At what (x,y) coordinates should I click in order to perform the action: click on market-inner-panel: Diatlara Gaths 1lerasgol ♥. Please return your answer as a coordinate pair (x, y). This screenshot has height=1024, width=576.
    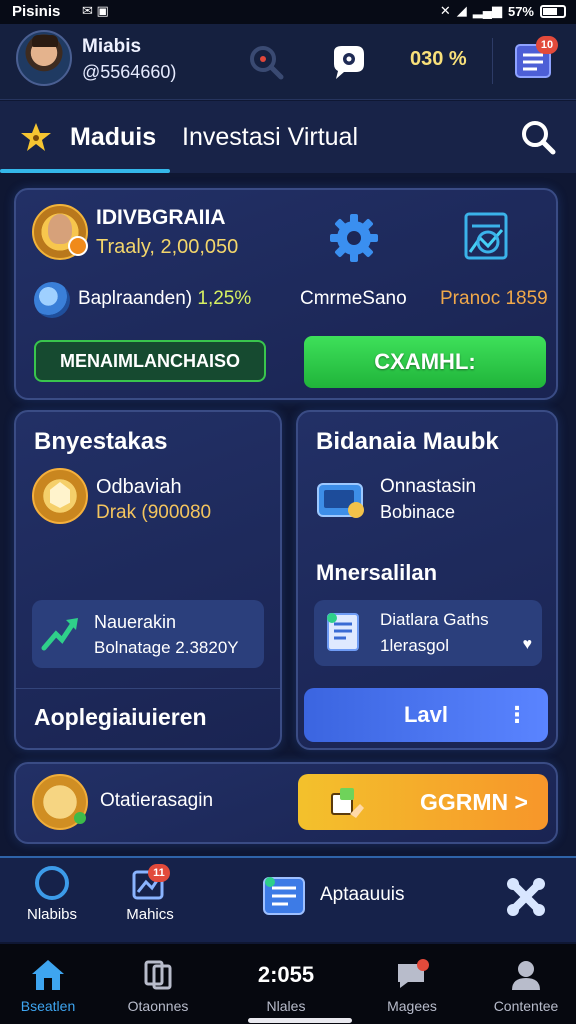
    Looking at the image, I should click on (428, 633).